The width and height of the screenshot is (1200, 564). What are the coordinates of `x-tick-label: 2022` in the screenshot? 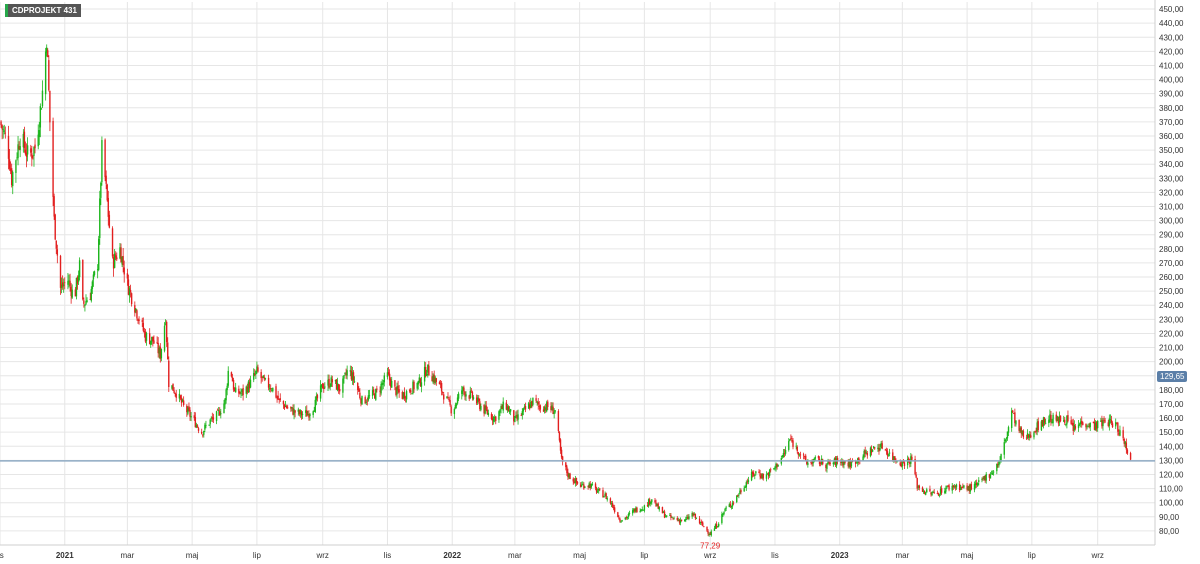 It's located at (452, 555).